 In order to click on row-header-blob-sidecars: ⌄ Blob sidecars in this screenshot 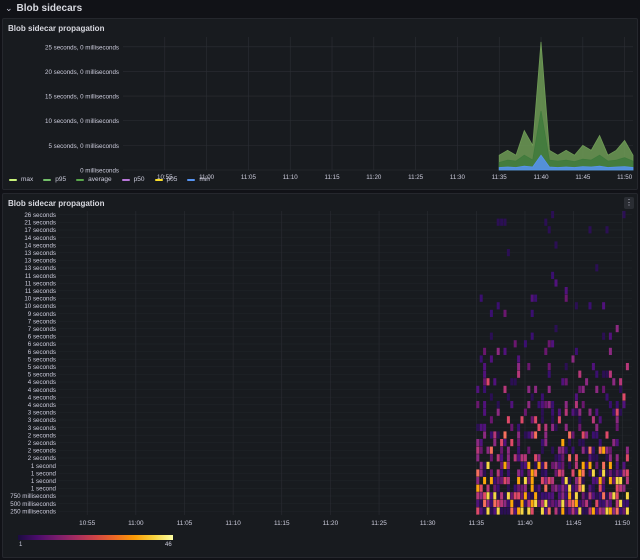, I will do `click(320, 8)`.